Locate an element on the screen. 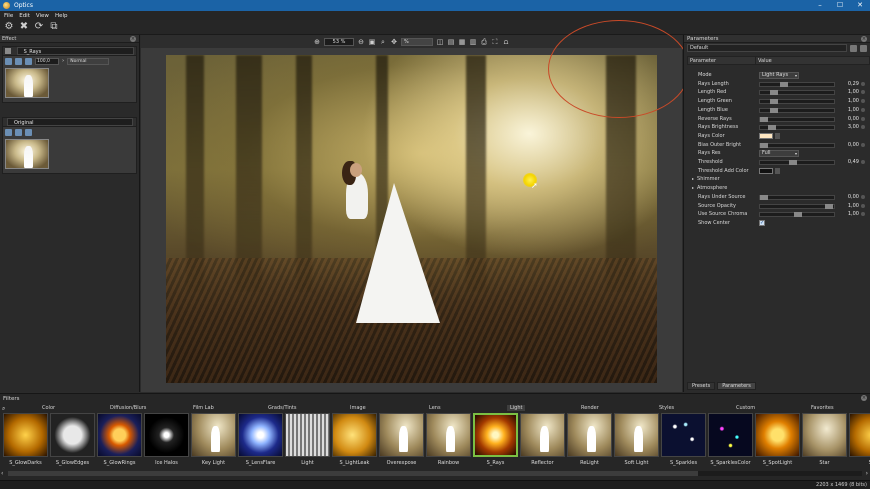 The image size is (870, 489). glowrings-thumbnail-icon is located at coordinates (119, 435).